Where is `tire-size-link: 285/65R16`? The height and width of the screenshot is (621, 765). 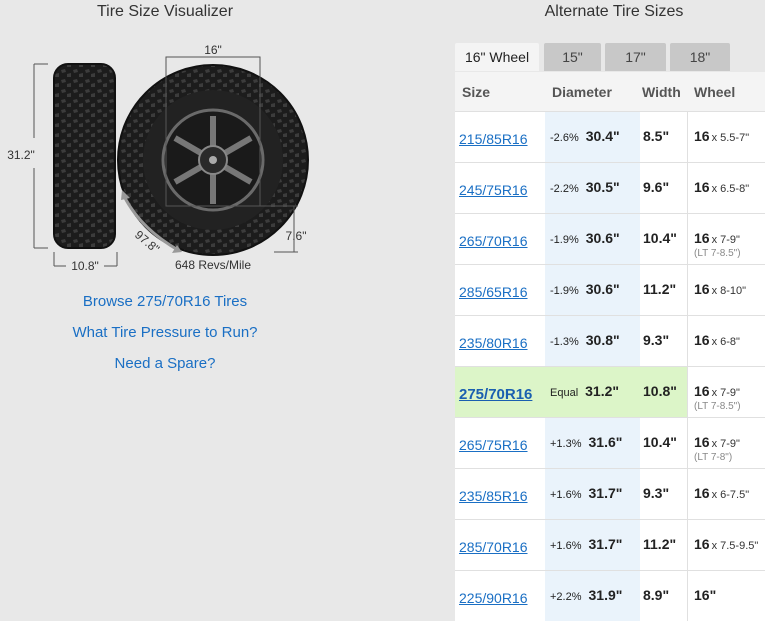 tire-size-link: 285/65R16 is located at coordinates (493, 292).